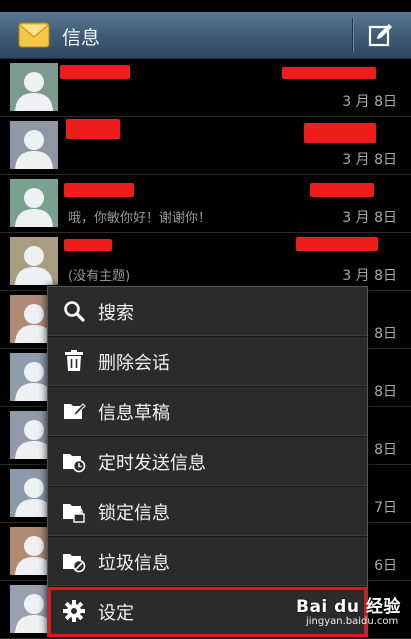  What do you see at coordinates (99, 276) in the screenshot?
I see `message-snippet: (没有主题)` at bounding box center [99, 276].